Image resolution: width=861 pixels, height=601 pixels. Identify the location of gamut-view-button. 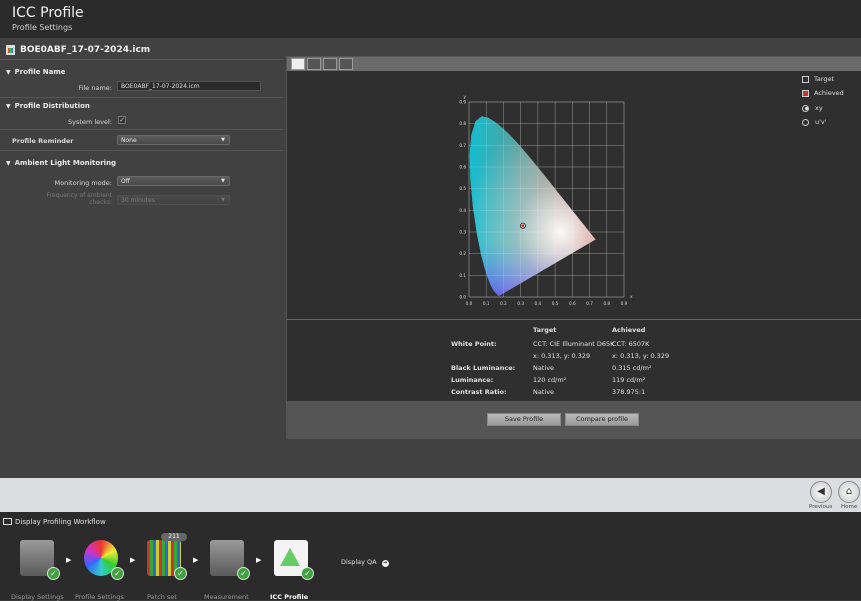
(298, 64).